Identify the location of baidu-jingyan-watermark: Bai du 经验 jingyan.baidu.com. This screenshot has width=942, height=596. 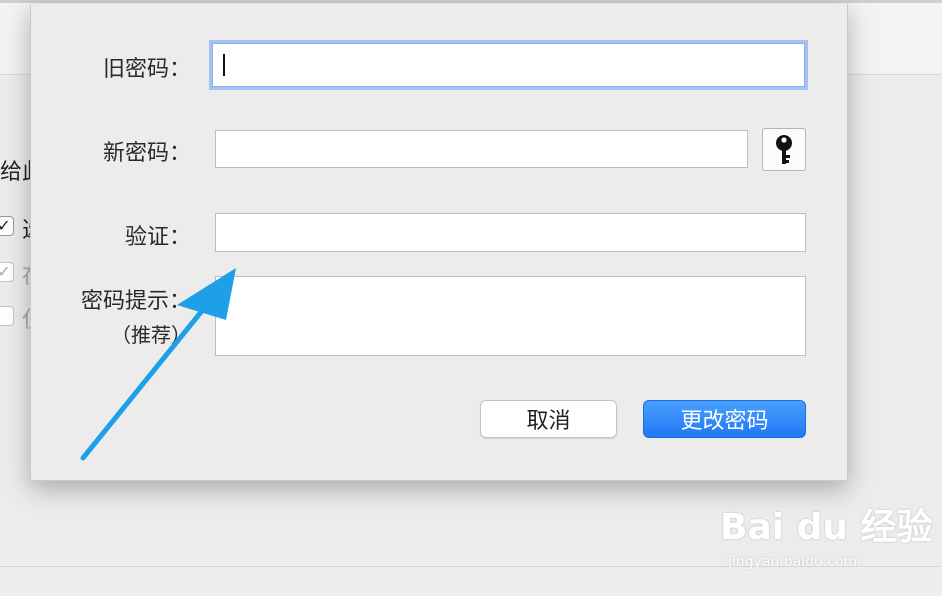
(826, 534).